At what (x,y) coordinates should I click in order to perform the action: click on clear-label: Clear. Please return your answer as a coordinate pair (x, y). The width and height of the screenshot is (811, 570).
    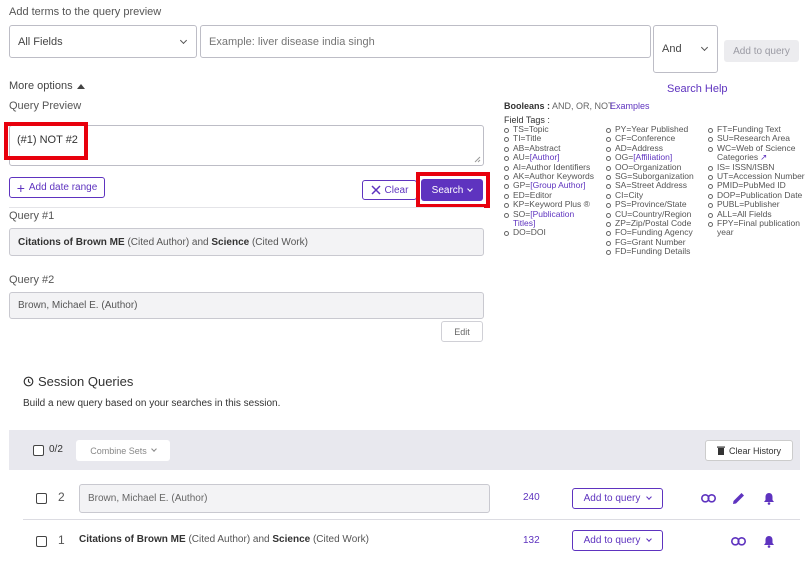
    Looking at the image, I should click on (396, 190).